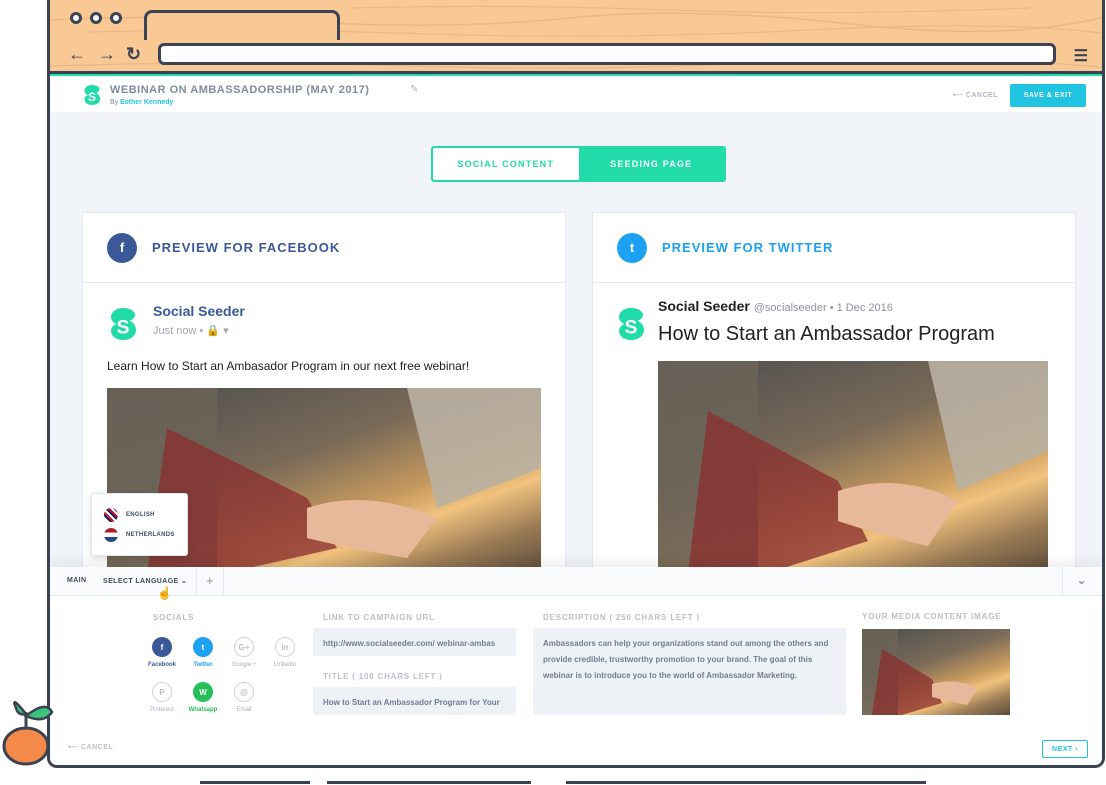 Image resolution: width=1106 pixels, height=785 pixels. I want to click on address-bar, so click(607, 54).